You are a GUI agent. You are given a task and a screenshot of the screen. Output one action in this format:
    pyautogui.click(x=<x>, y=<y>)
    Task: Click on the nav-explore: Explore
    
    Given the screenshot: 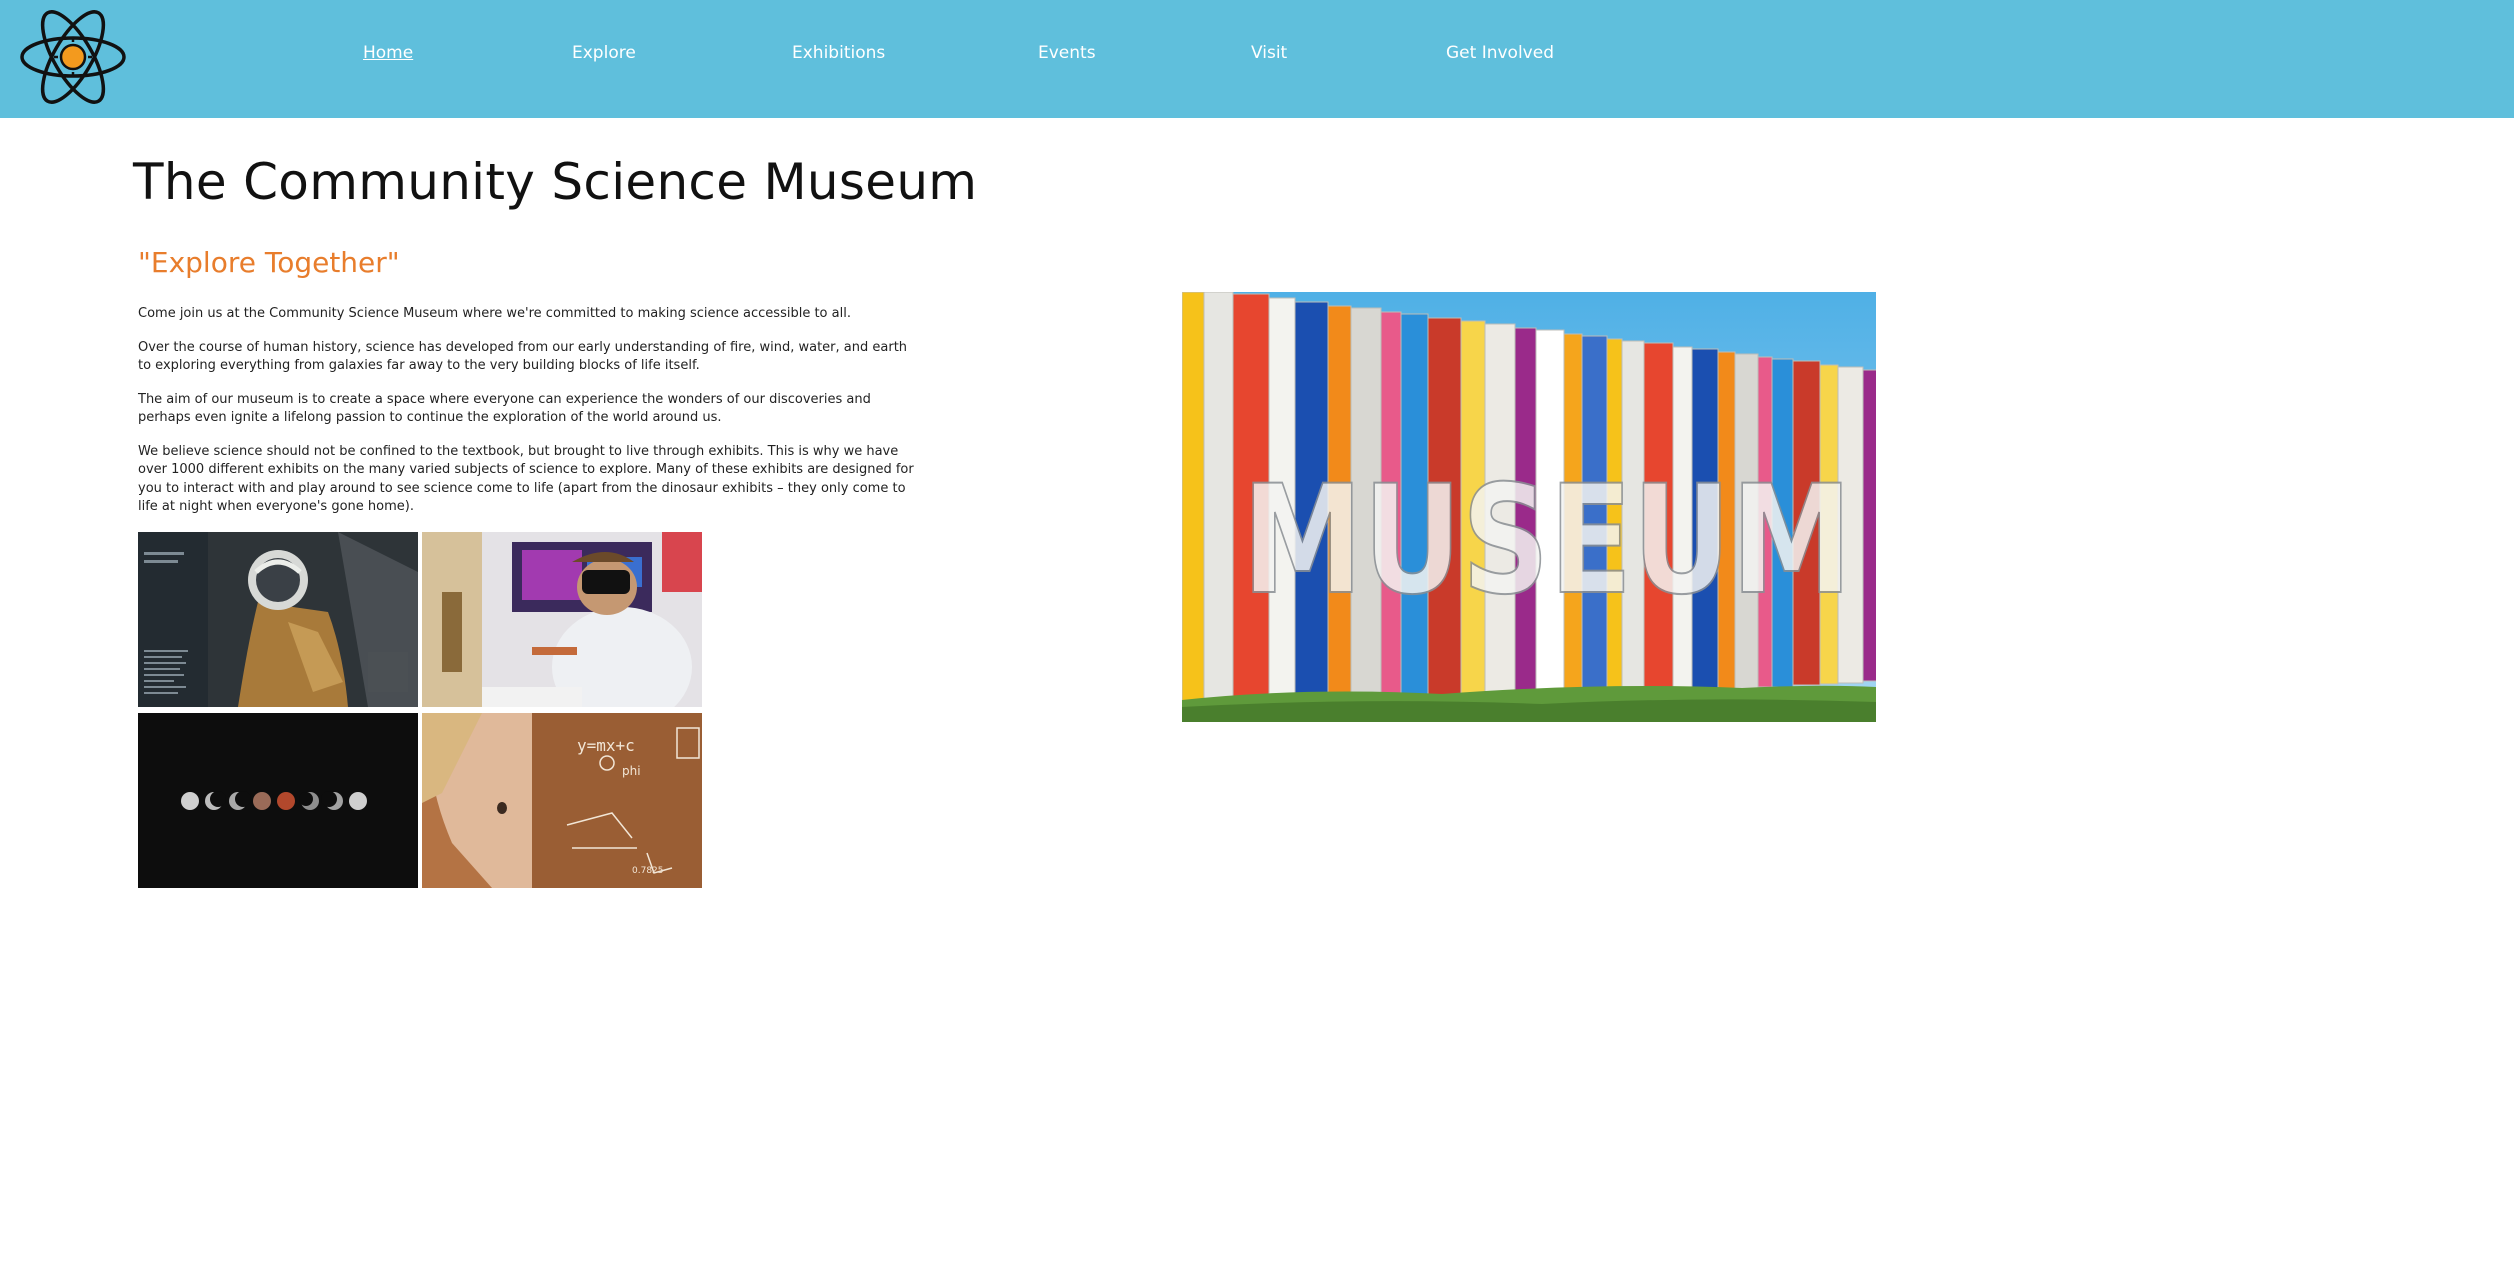 What is the action you would take?
    pyautogui.click(x=604, y=53)
    